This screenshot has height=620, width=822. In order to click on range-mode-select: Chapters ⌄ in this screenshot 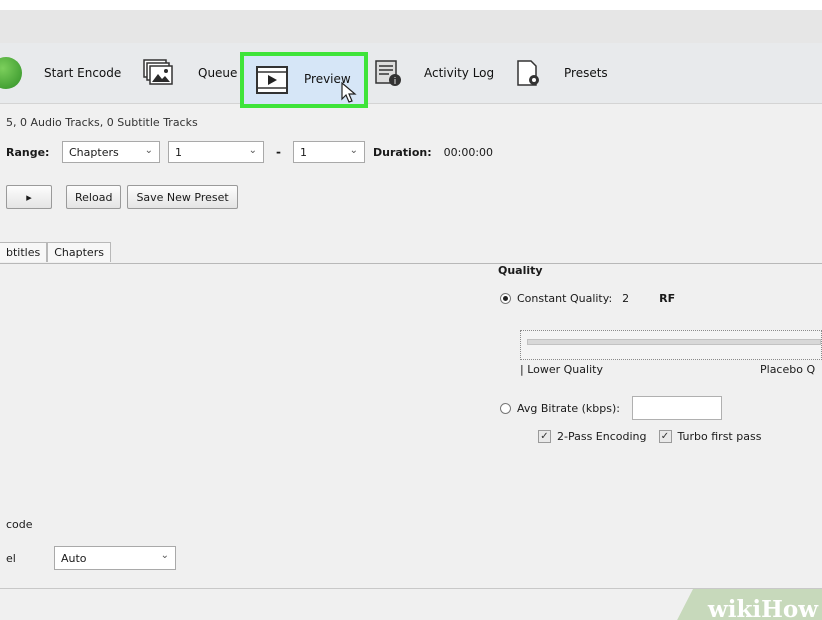, I will do `click(111, 152)`.